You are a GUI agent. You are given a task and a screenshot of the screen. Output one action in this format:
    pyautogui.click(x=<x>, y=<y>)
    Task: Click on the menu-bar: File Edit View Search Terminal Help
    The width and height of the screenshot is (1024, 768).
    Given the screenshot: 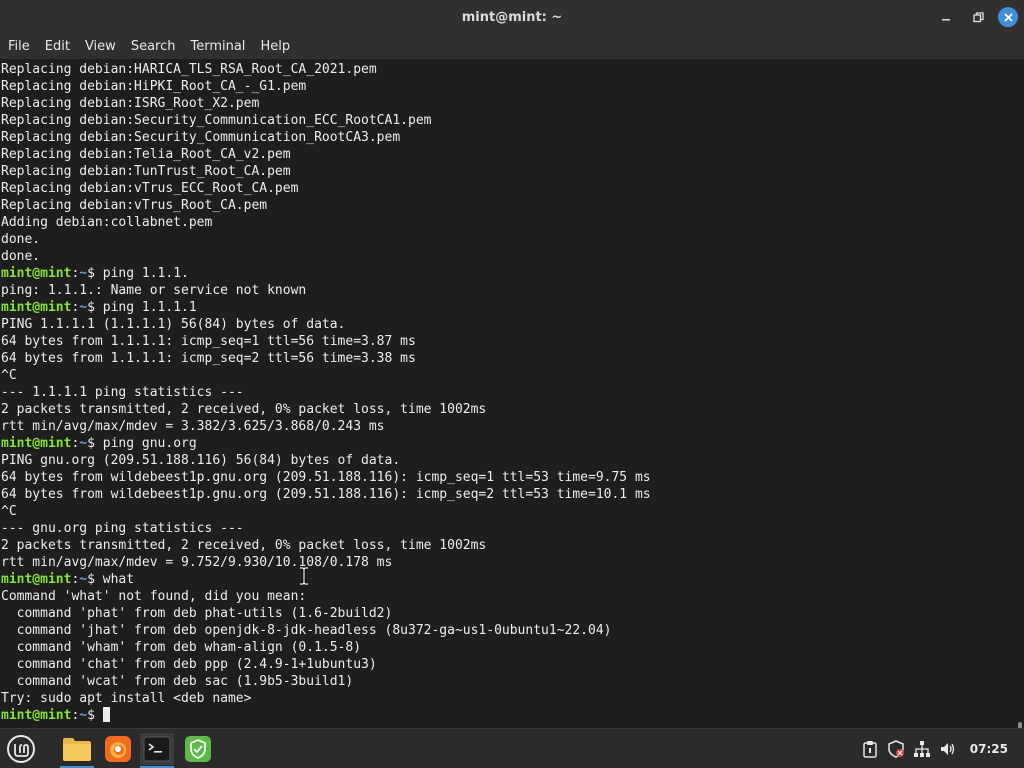 What is the action you would take?
    pyautogui.click(x=512, y=46)
    